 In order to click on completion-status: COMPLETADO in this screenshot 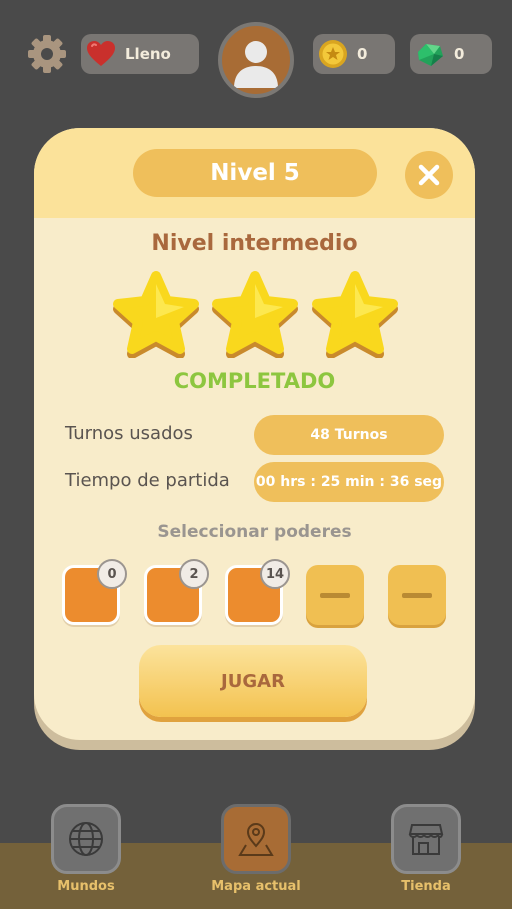, I will do `click(254, 381)`.